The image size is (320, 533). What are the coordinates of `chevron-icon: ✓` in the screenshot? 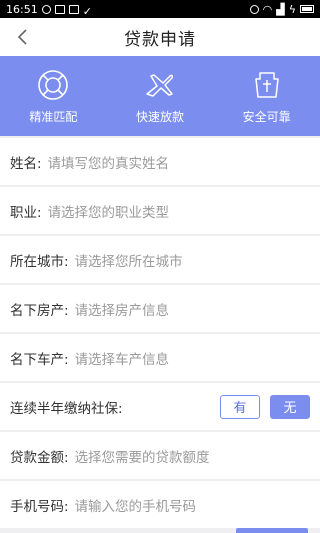 It's located at (87, 11).